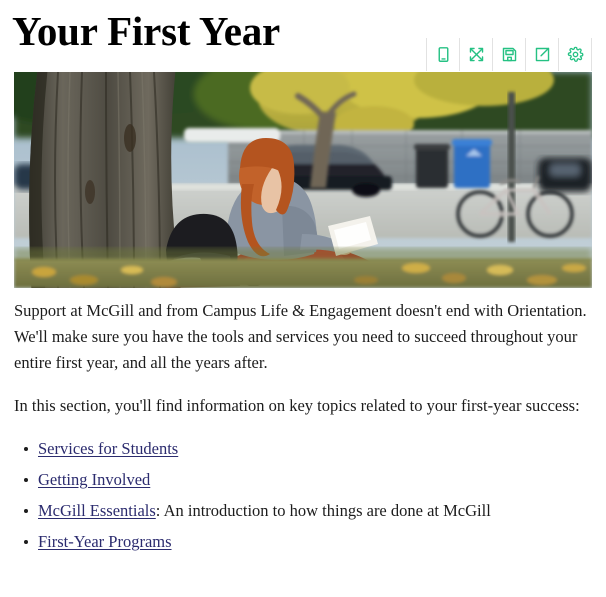  What do you see at coordinates (308, 480) in the screenshot?
I see `list-item: Getting Involved` at bounding box center [308, 480].